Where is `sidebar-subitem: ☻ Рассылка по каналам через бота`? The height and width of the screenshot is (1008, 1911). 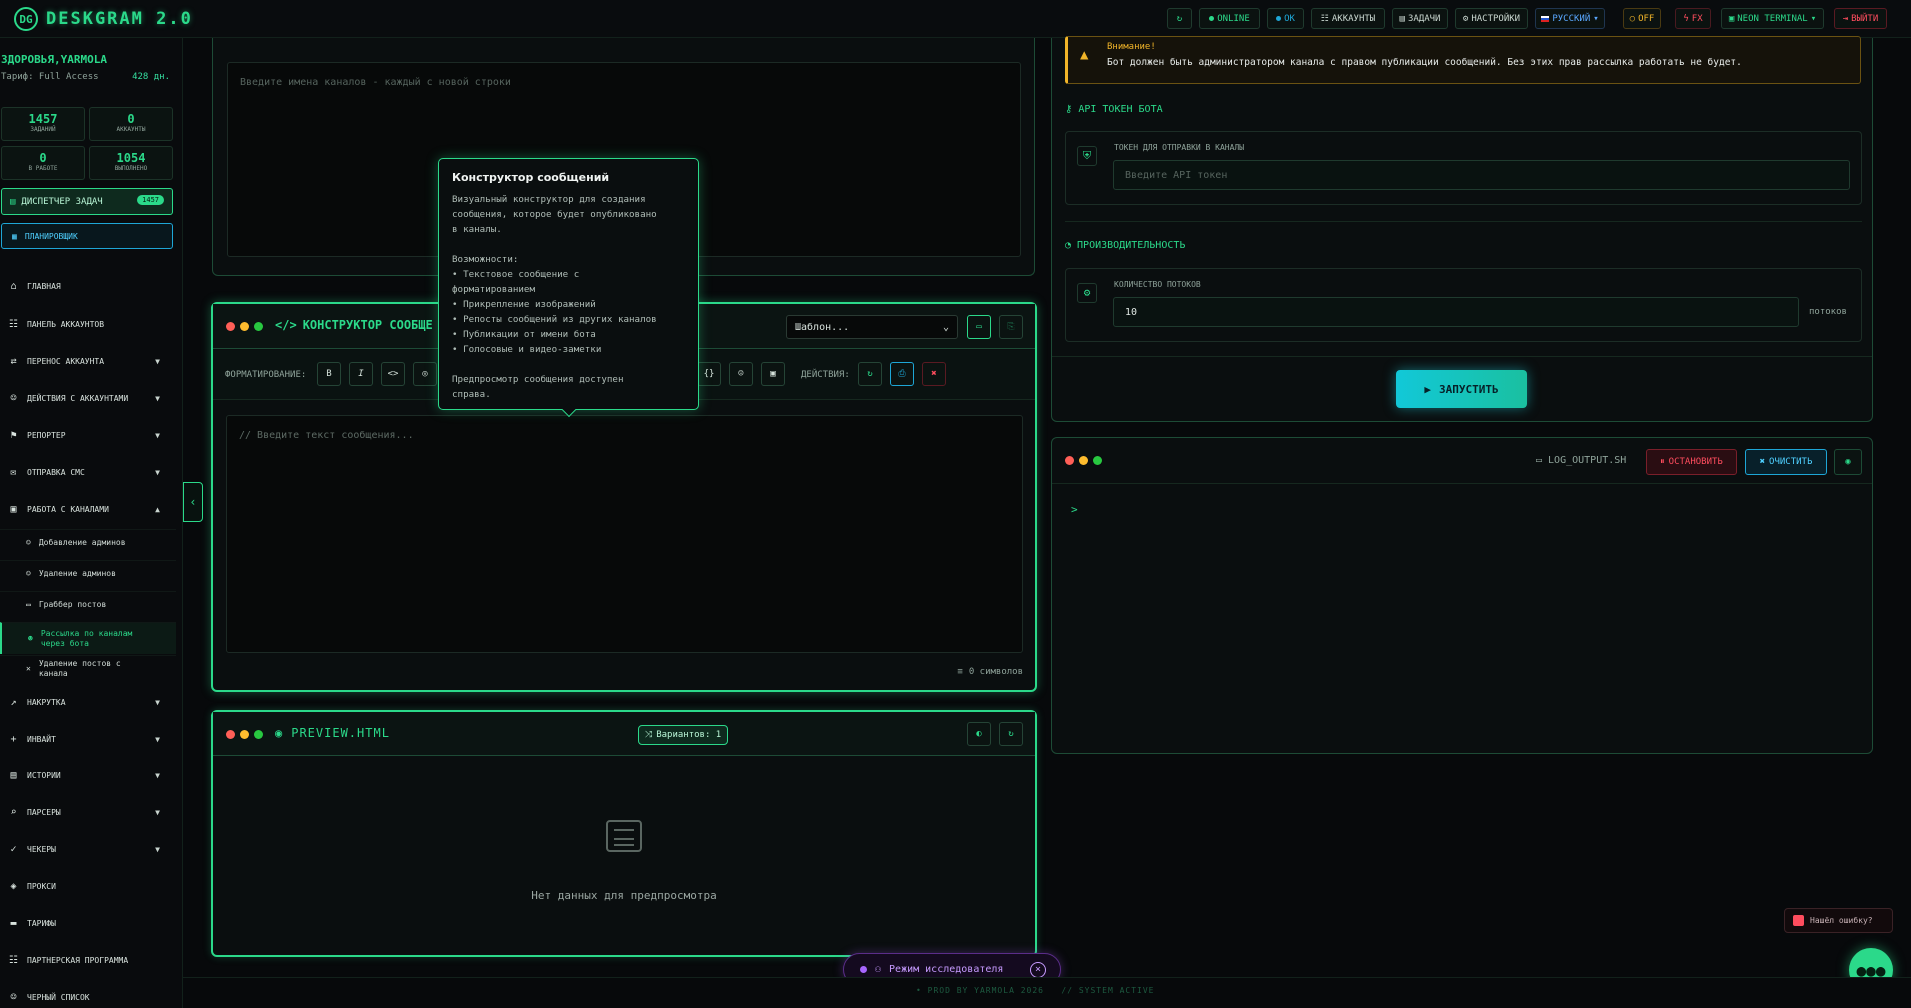 sidebar-subitem: ☻ Рассылка по каналам через бота is located at coordinates (88, 638).